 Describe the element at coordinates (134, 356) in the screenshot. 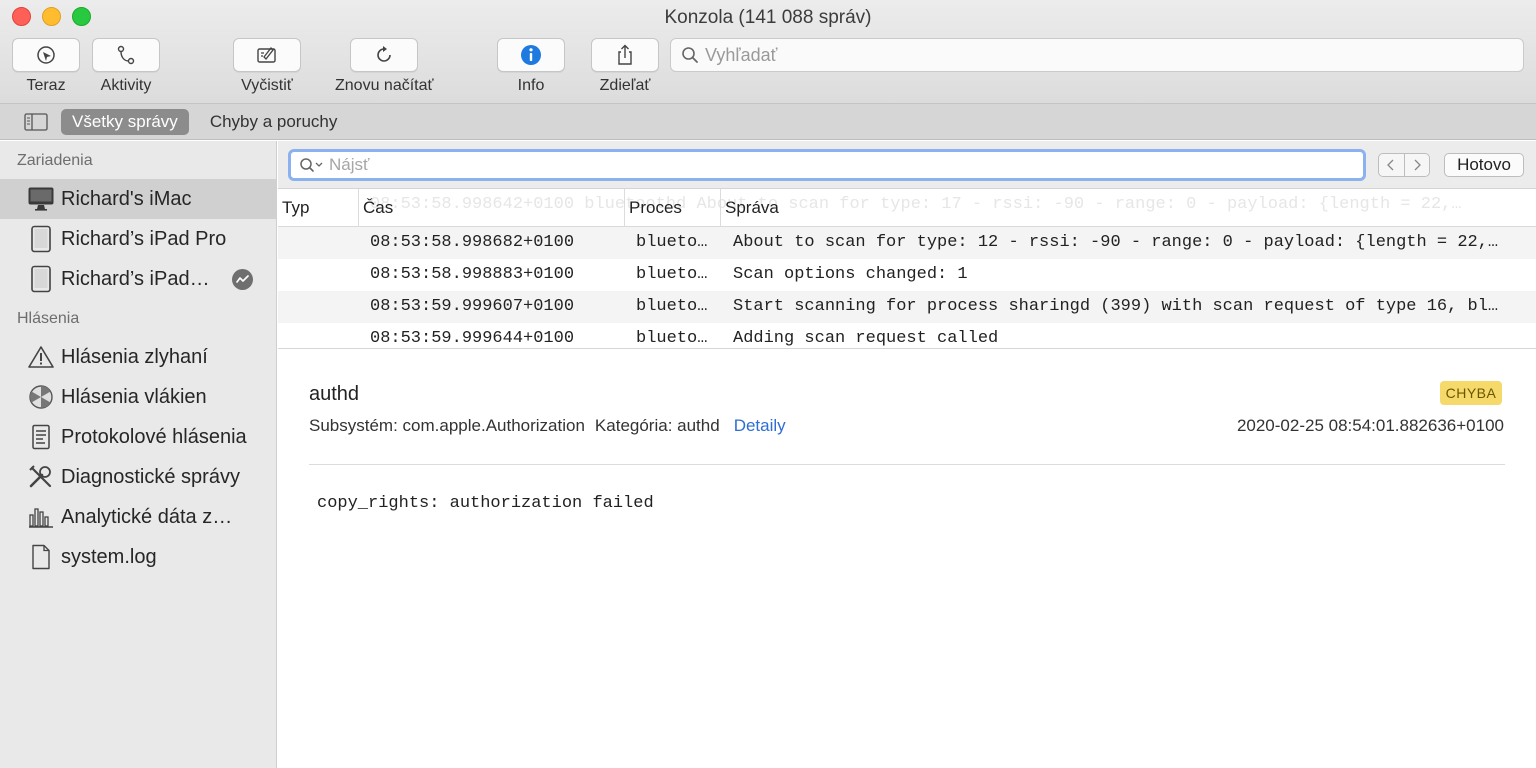

I see `sidebar-item-label: Hlásenia zlyhaní` at that location.